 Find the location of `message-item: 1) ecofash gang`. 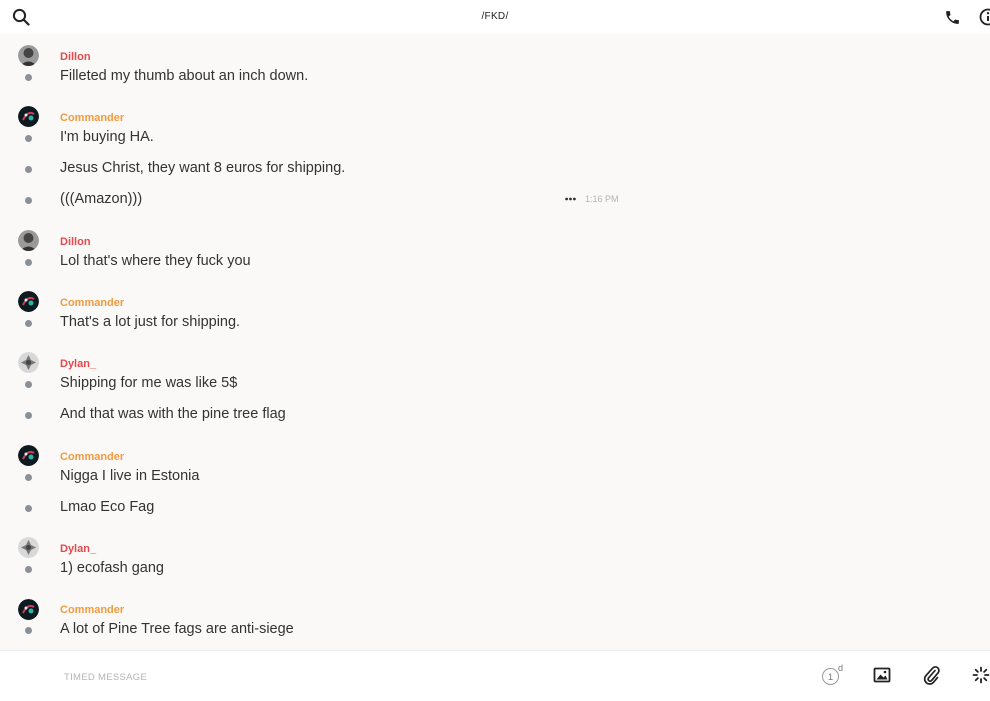

message-item: 1) ecofash gang is located at coordinates (495, 569).